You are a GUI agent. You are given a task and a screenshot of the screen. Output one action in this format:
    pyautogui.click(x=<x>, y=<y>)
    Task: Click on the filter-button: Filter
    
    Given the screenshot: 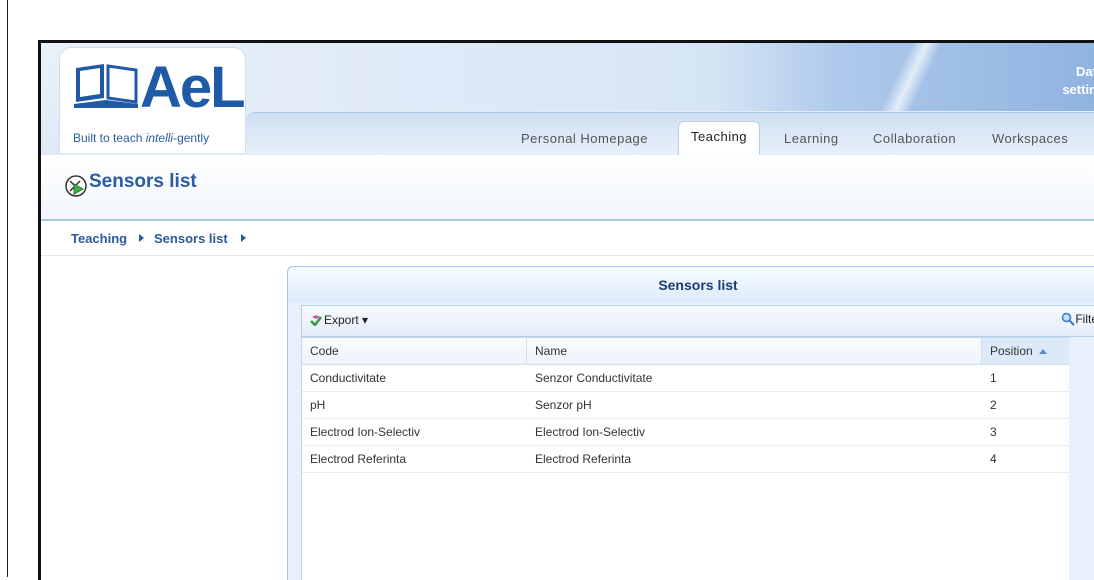 What is the action you would take?
    pyautogui.click(x=1077, y=319)
    